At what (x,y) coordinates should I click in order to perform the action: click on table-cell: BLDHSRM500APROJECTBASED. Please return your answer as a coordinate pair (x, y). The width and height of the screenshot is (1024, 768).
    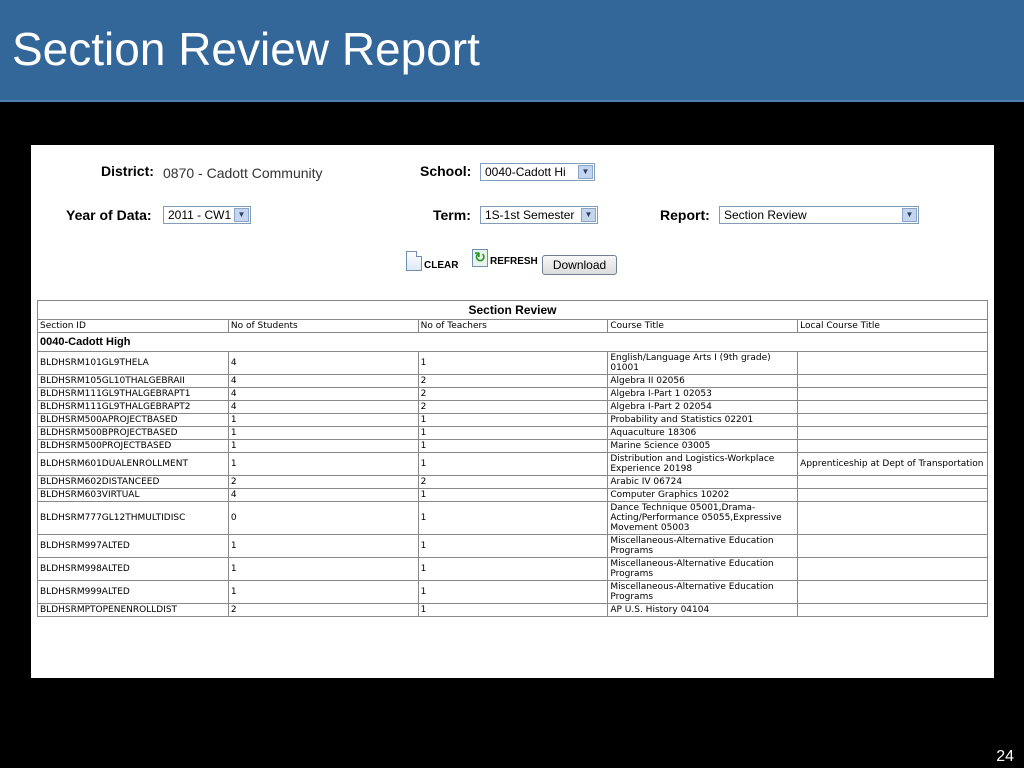
    Looking at the image, I should click on (133, 420).